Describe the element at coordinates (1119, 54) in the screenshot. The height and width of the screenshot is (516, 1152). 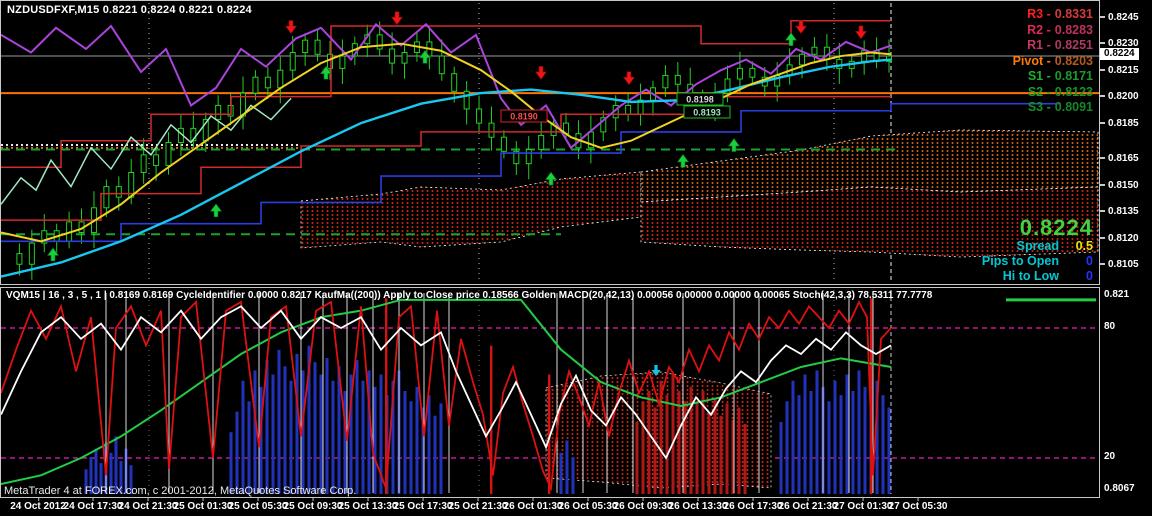
I see `current-price-tag: 0.8224` at that location.